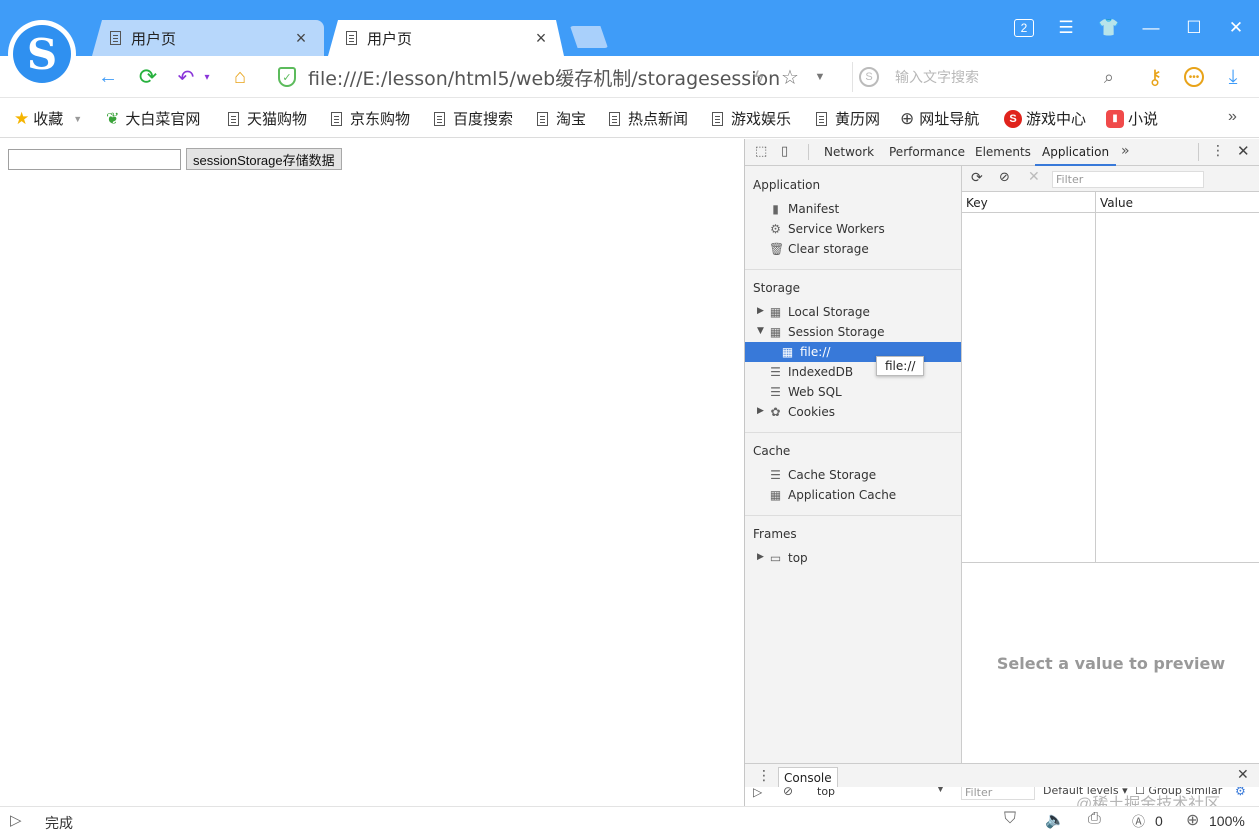 Image resolution: width=1259 pixels, height=834 pixels. What do you see at coordinates (775, 495) in the screenshot?
I see `grid-icon: ▦` at bounding box center [775, 495].